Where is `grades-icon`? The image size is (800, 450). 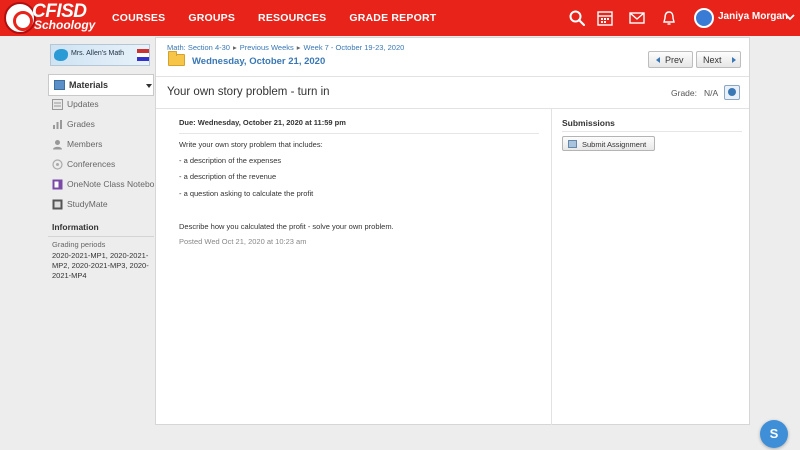 grades-icon is located at coordinates (57, 124).